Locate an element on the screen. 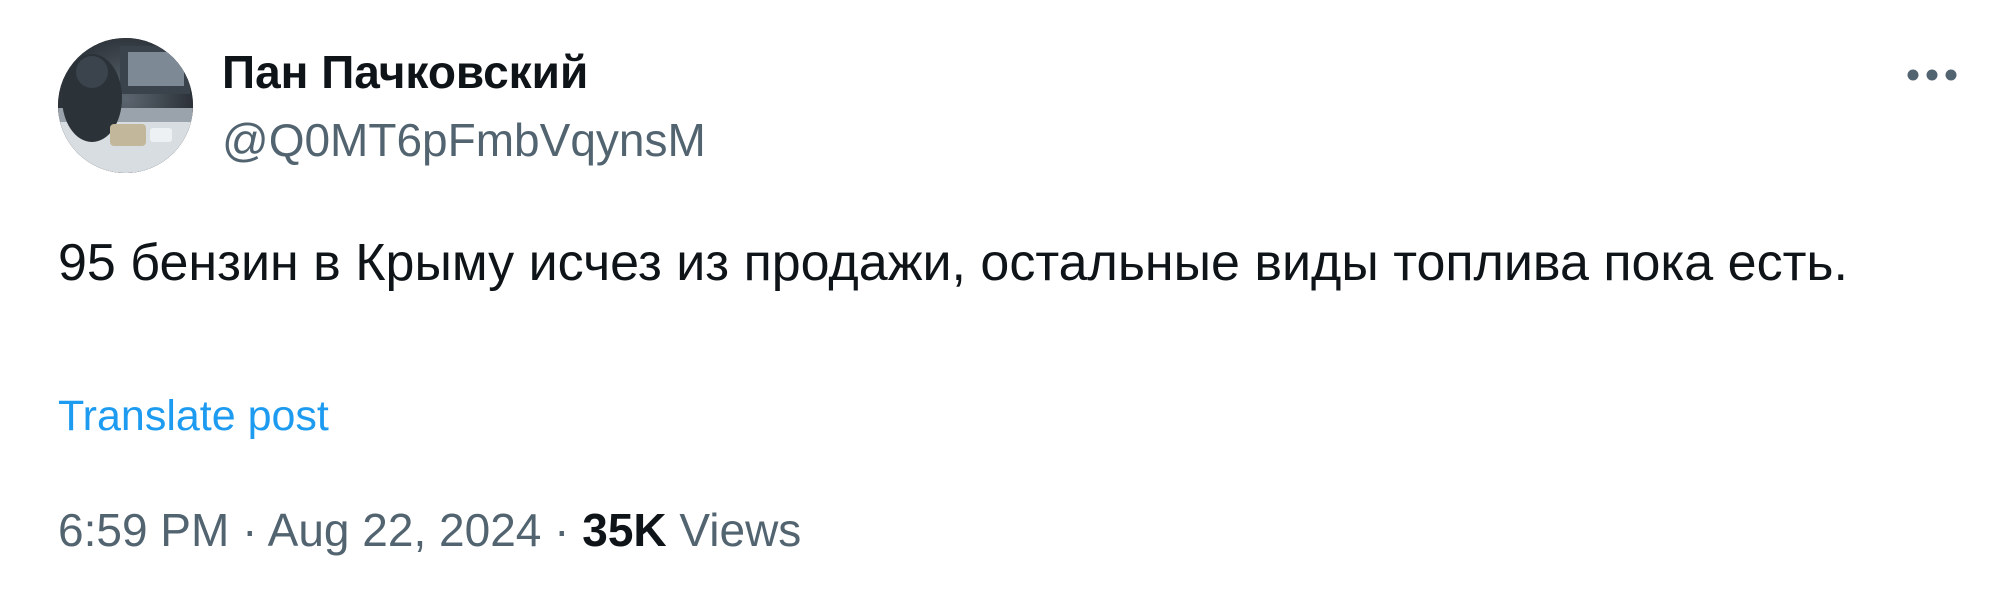 The image size is (2008, 596). post-meta: 6:59 PM · Aug 22, 2024 · 35K Views is located at coordinates (429, 530).